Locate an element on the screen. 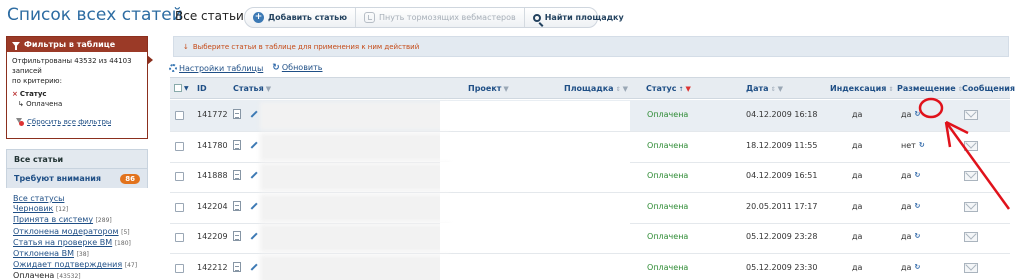 The width and height of the screenshot is (1024, 280). row-id: 141780 is located at coordinates (212, 145).